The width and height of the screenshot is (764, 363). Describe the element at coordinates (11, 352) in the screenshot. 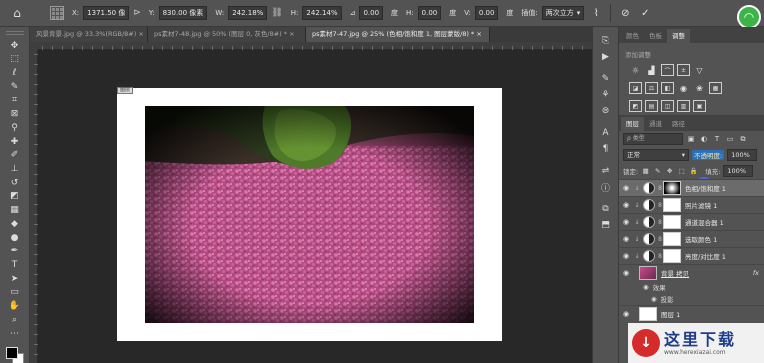

I see `foreground-color` at that location.